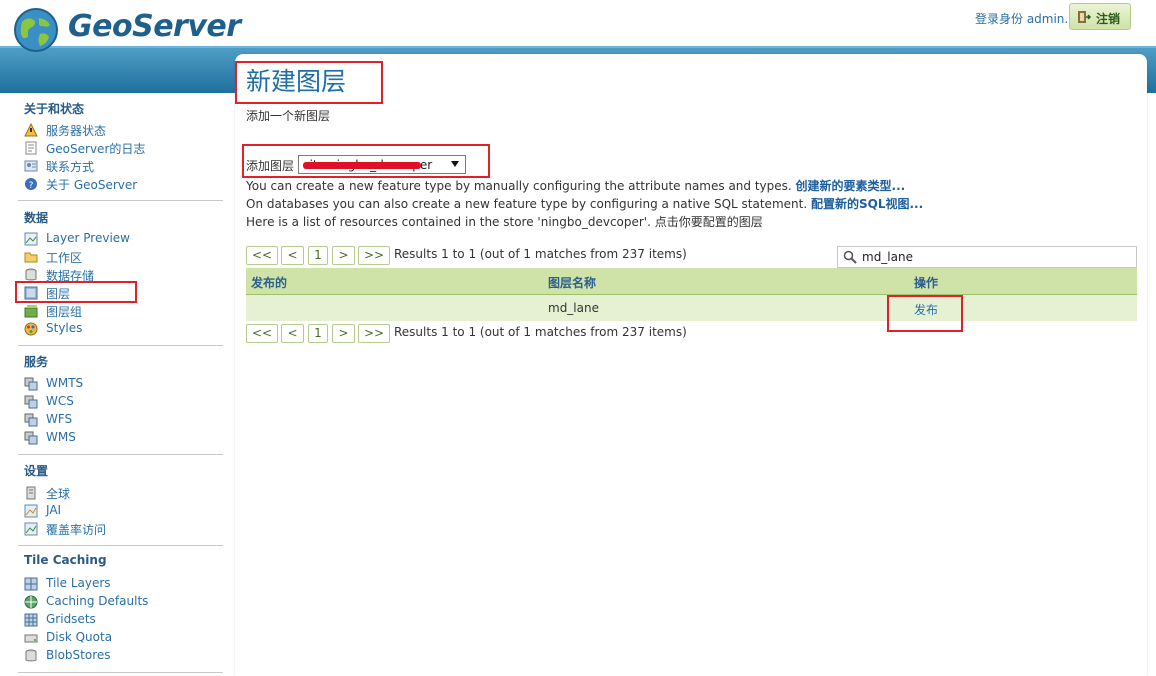 The width and height of the screenshot is (1156, 676). What do you see at coordinates (31, 329) in the screenshot?
I see `styles-icon` at bounding box center [31, 329].